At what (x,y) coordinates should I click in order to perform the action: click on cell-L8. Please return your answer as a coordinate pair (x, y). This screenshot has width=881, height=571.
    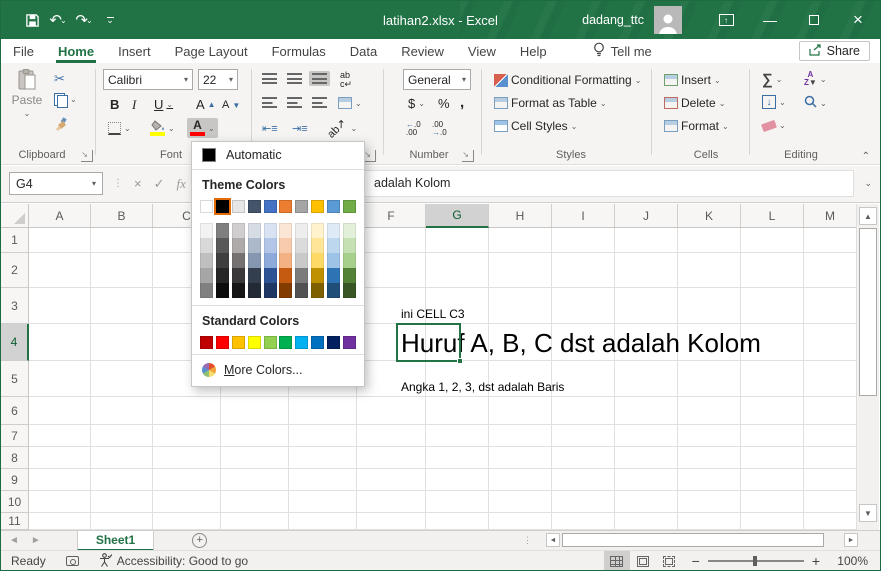
    Looking at the image, I should click on (772, 458).